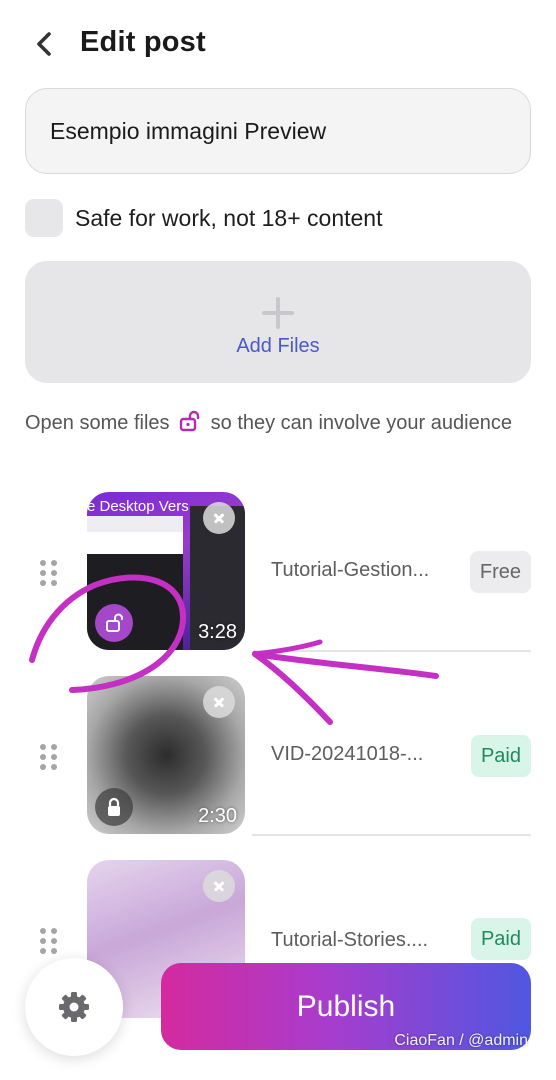  I want to click on video-duration: 2:30, so click(217, 816).